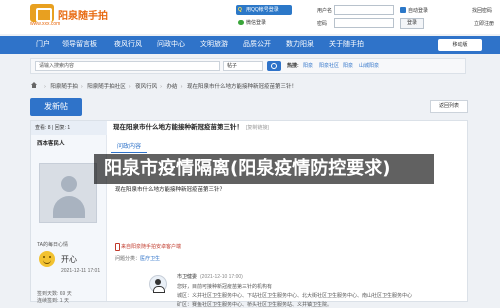  I want to click on nav-item-about: 关于随手拍, so click(346, 45).